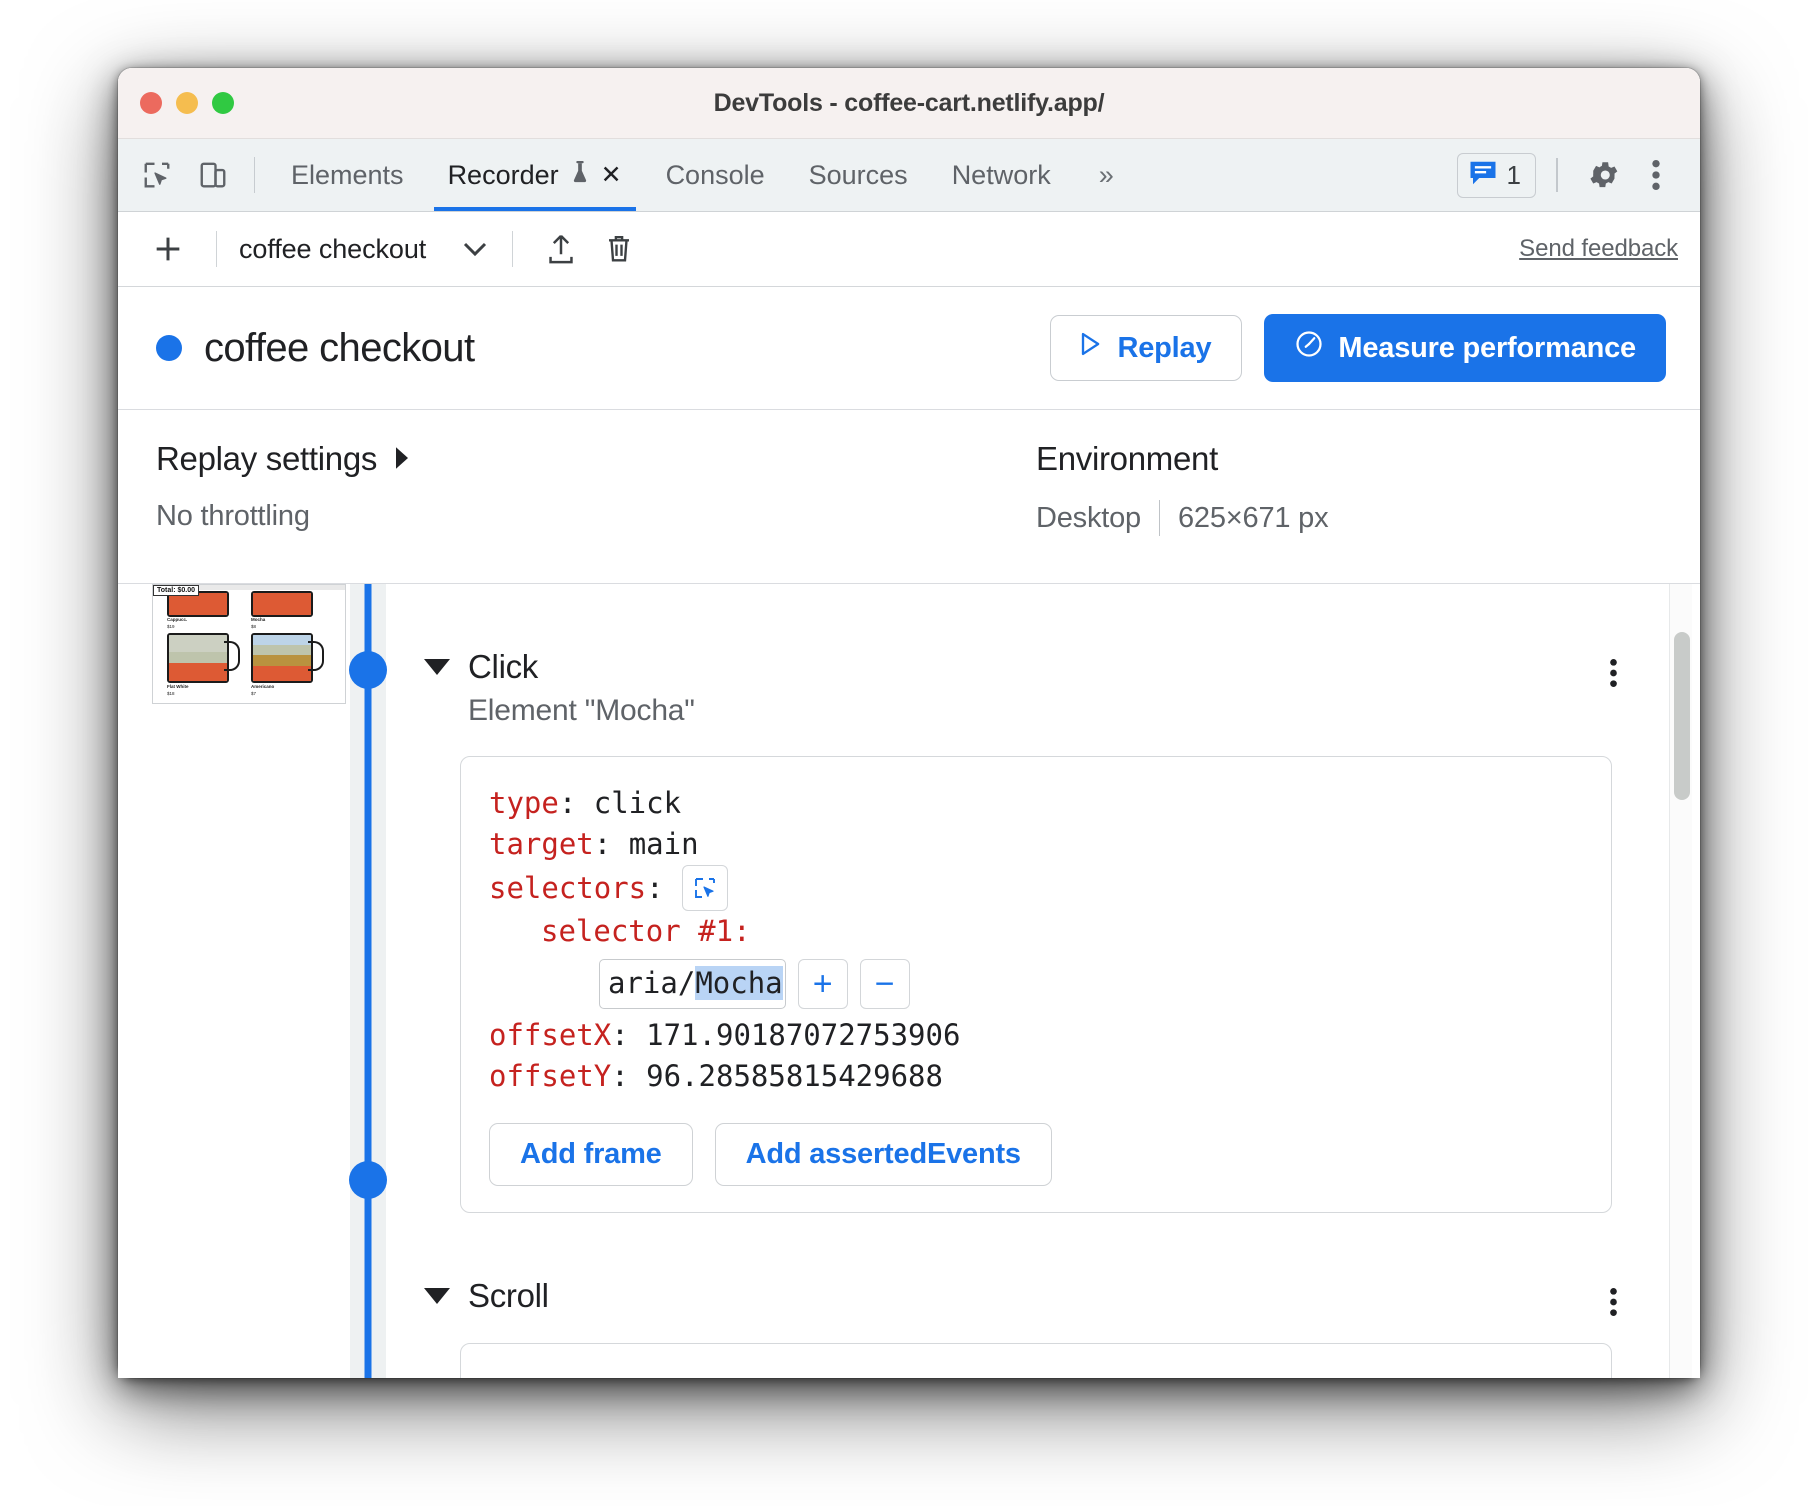 The width and height of the screenshot is (1818, 1506). What do you see at coordinates (739, 982) in the screenshot?
I see `selector-highlighted-text: Mocha` at bounding box center [739, 982].